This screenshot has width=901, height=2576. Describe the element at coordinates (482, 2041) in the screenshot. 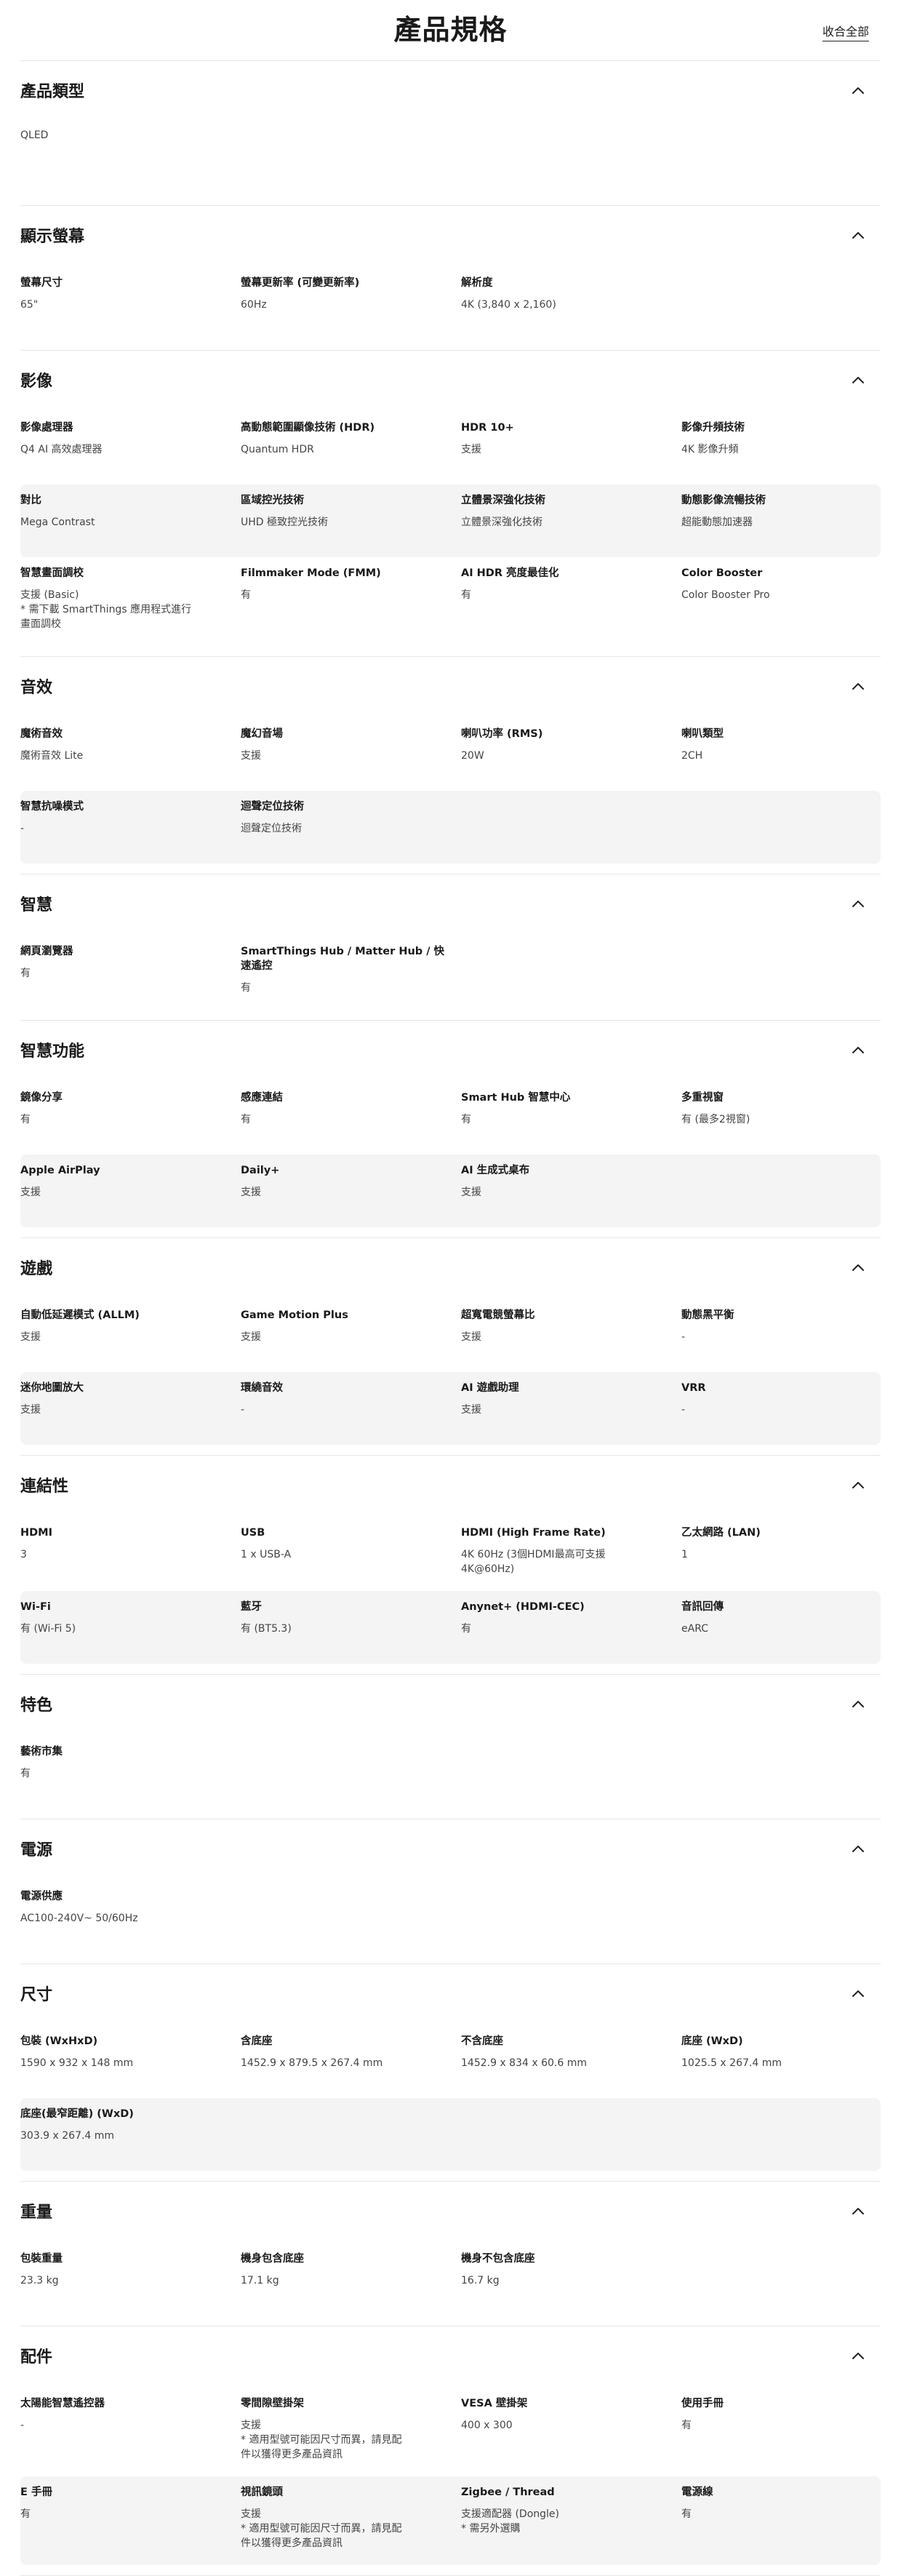

I see `spec-label: 不含底座` at that location.